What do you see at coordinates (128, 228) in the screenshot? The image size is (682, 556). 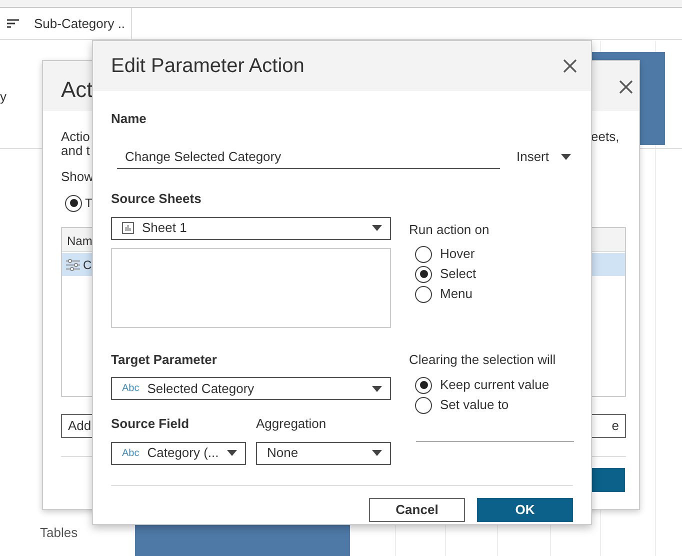 I see `bar-chart-icon` at bounding box center [128, 228].